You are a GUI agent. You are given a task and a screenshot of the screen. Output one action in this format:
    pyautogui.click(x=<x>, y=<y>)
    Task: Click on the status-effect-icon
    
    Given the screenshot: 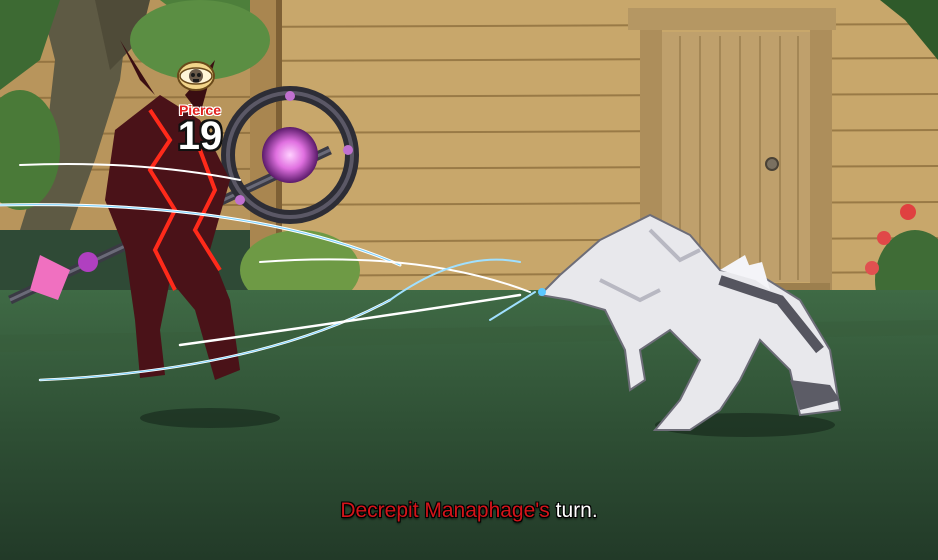 What is the action you would take?
    pyautogui.click(x=196, y=78)
    